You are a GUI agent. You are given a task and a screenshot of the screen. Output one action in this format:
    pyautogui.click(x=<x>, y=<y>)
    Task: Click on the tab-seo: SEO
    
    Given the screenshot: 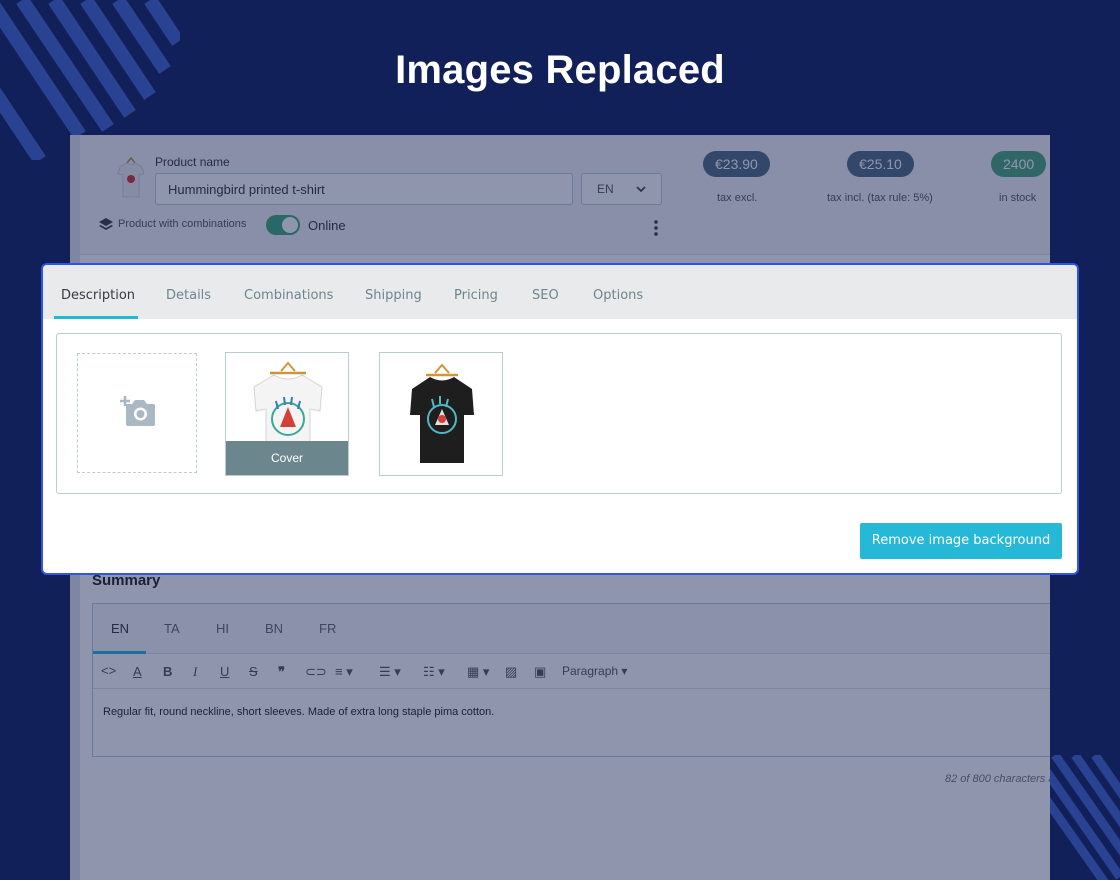 What is the action you would take?
    pyautogui.click(x=545, y=295)
    